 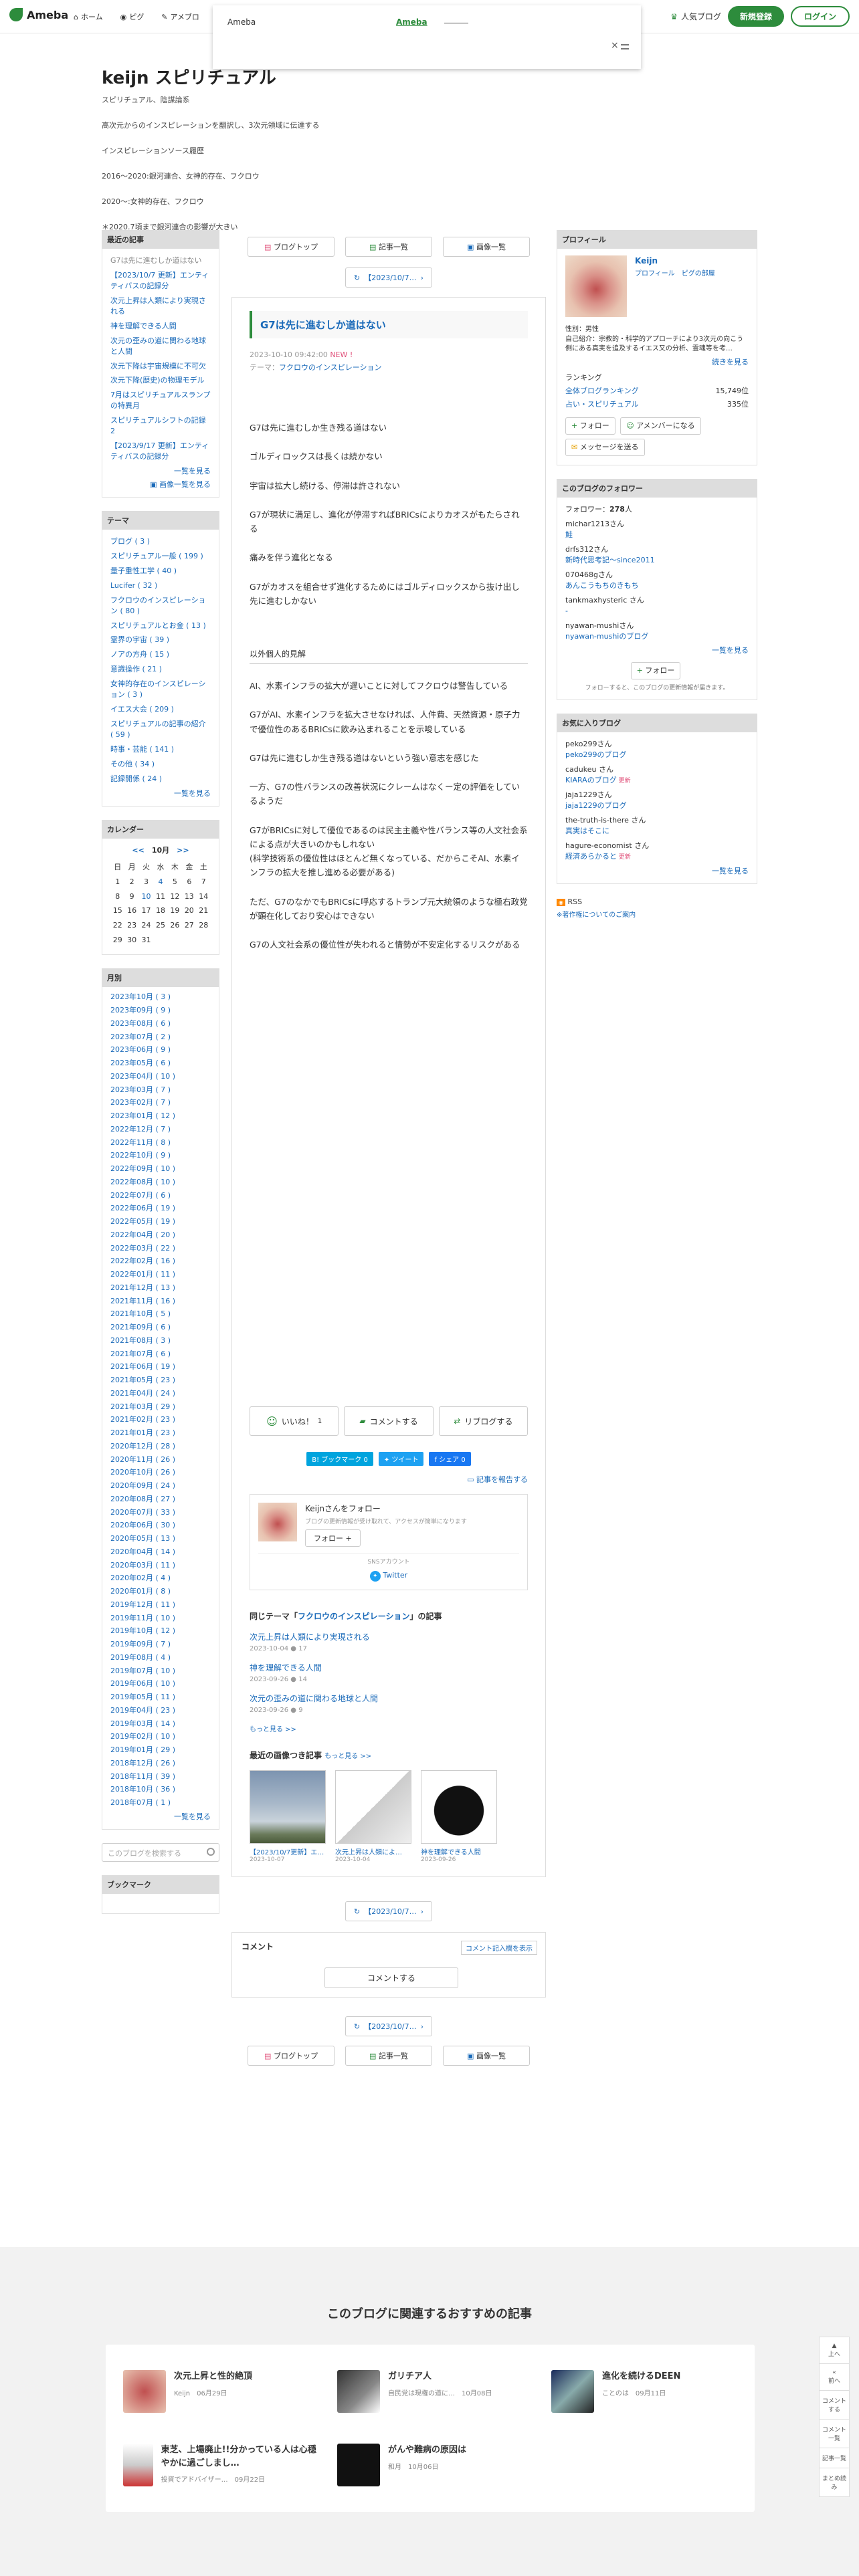 What do you see at coordinates (131, 940) in the screenshot?
I see `calendar-day: 30` at bounding box center [131, 940].